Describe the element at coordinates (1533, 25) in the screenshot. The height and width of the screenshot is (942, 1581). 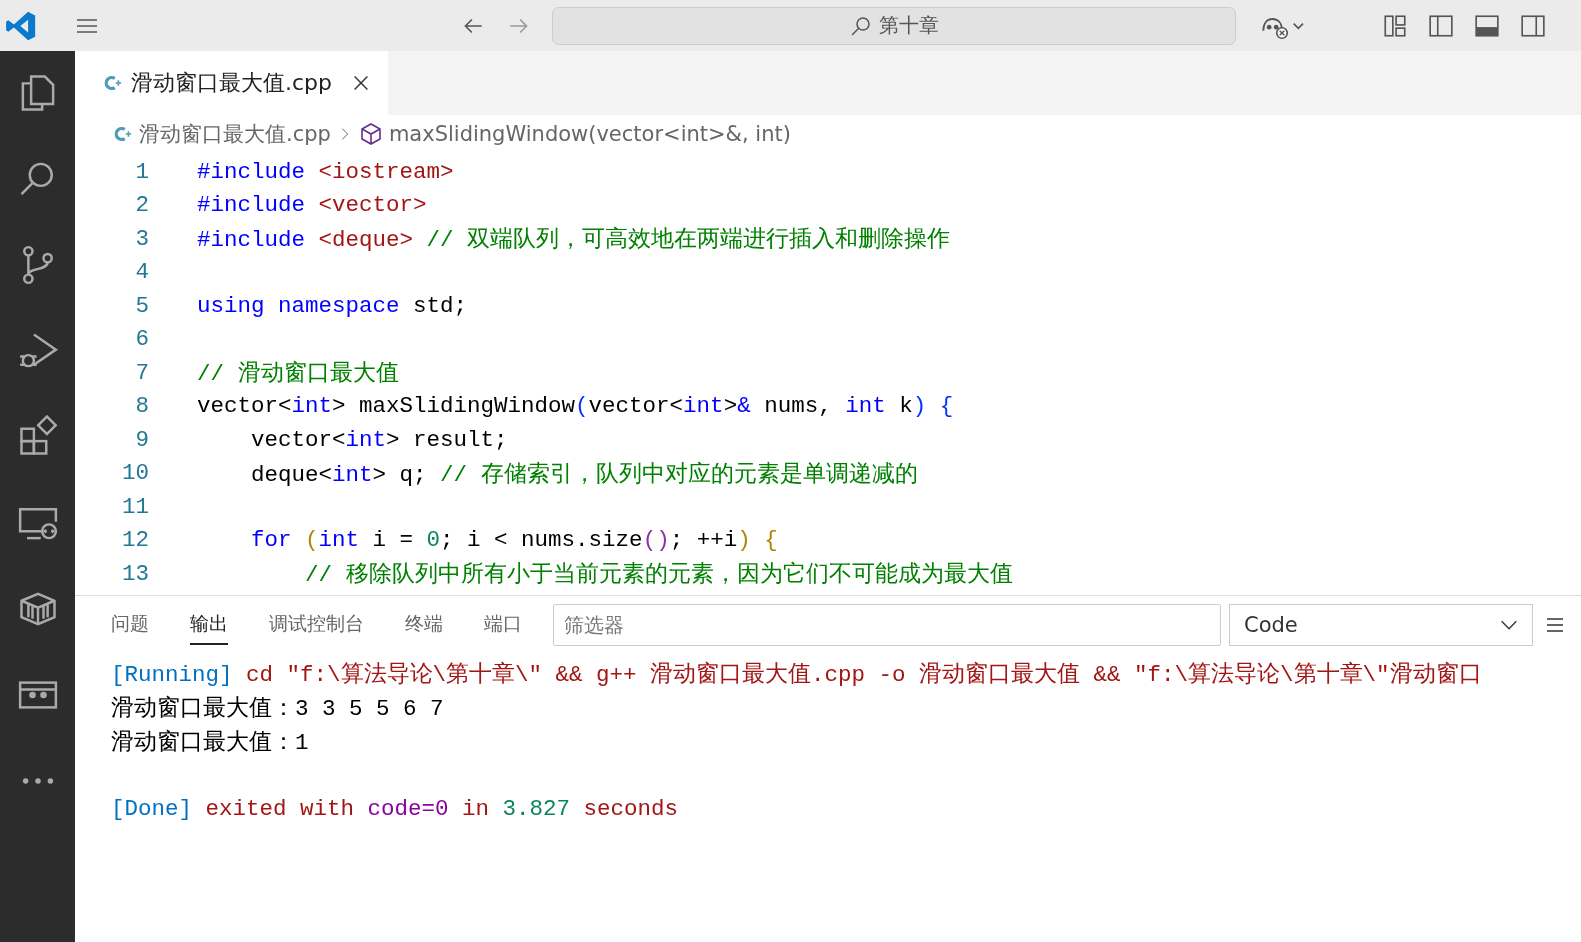
I see `secondary-sidebar-icon` at that location.